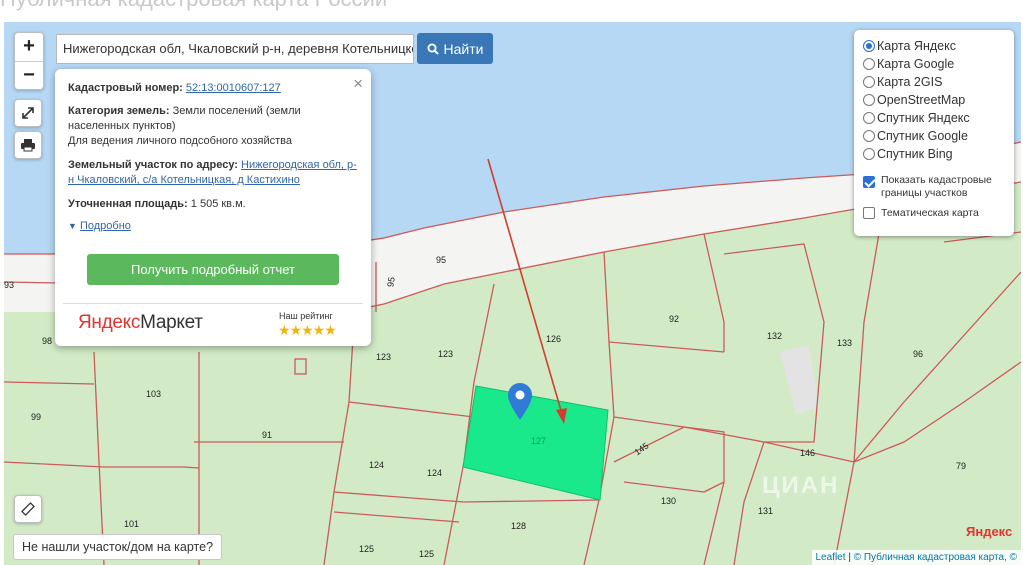 The image size is (1023, 565). I want to click on parcel-number: 98, so click(47, 341).